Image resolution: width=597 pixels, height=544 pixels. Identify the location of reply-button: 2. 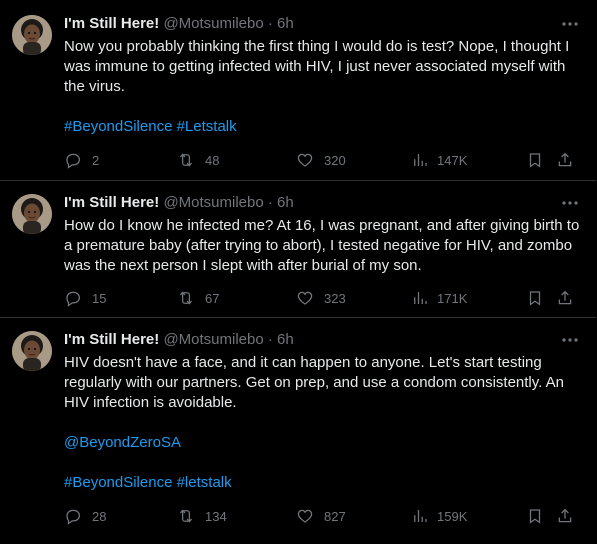
(81, 160).